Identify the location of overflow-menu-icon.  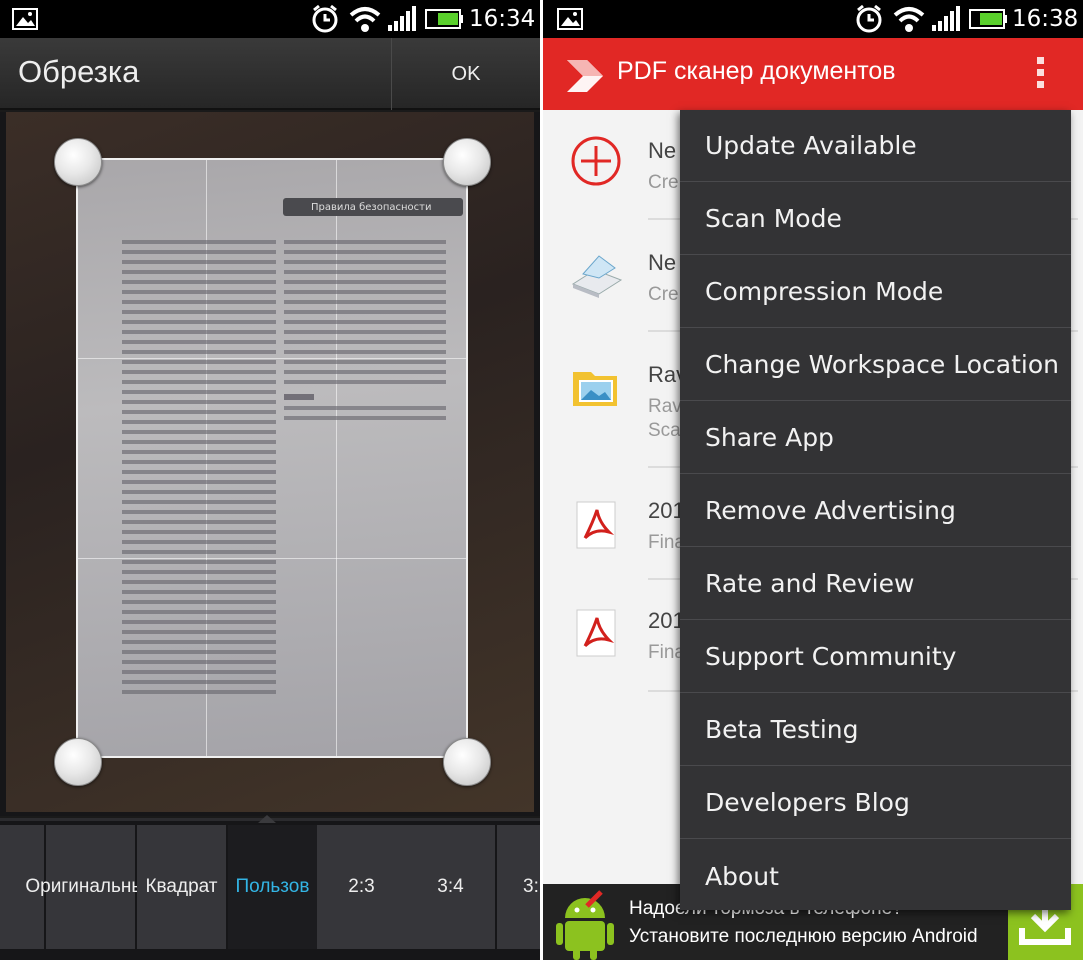
(1040, 74).